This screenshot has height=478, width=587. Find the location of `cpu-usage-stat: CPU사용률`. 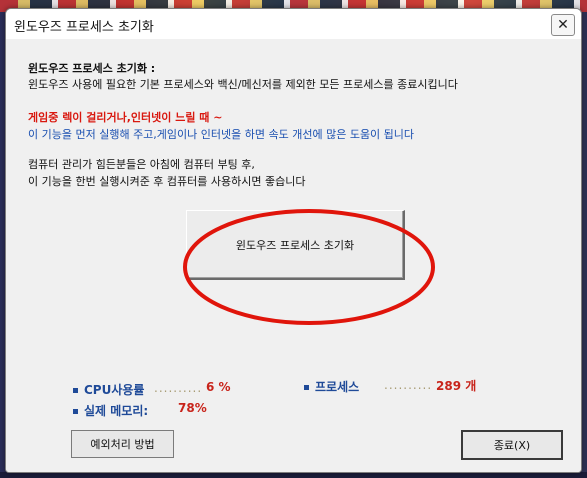

cpu-usage-stat: CPU사용률 is located at coordinates (108, 389).